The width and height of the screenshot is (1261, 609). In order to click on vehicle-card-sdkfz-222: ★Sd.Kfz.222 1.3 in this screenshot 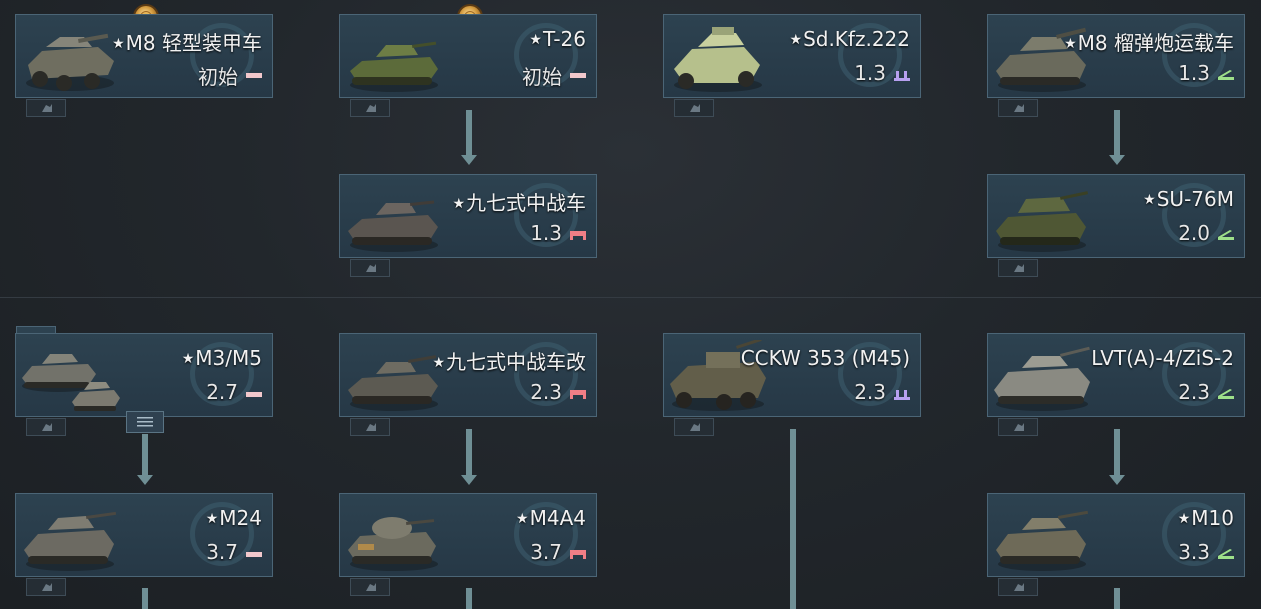, I will do `click(792, 56)`.